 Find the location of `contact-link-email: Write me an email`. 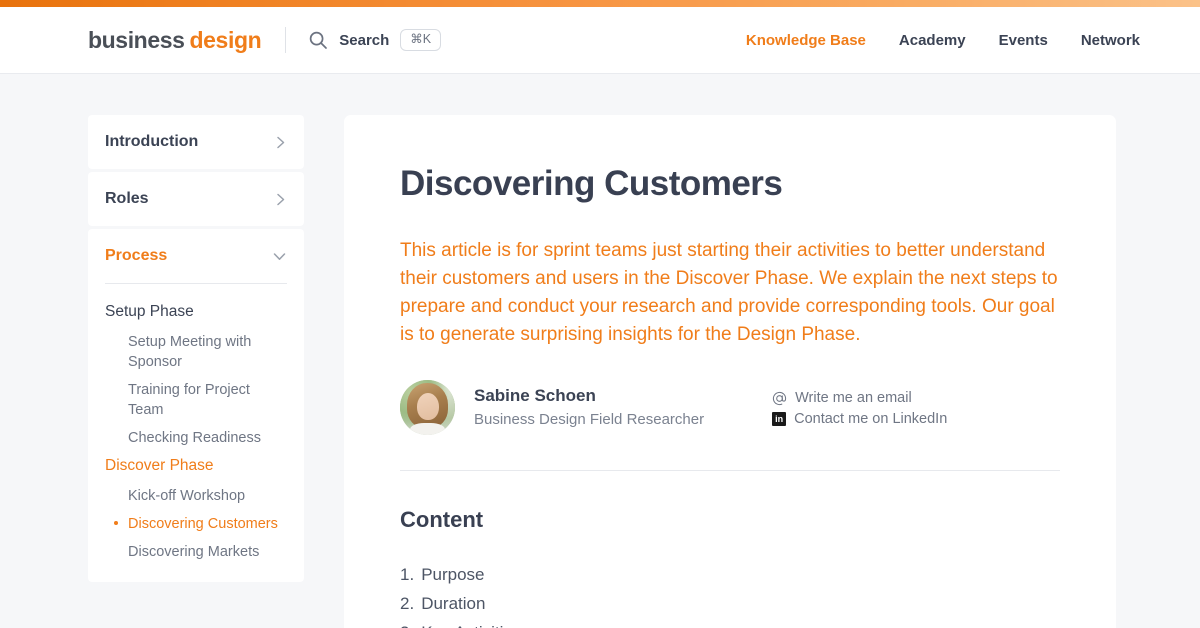

contact-link-email: Write me an email is located at coordinates (859, 398).